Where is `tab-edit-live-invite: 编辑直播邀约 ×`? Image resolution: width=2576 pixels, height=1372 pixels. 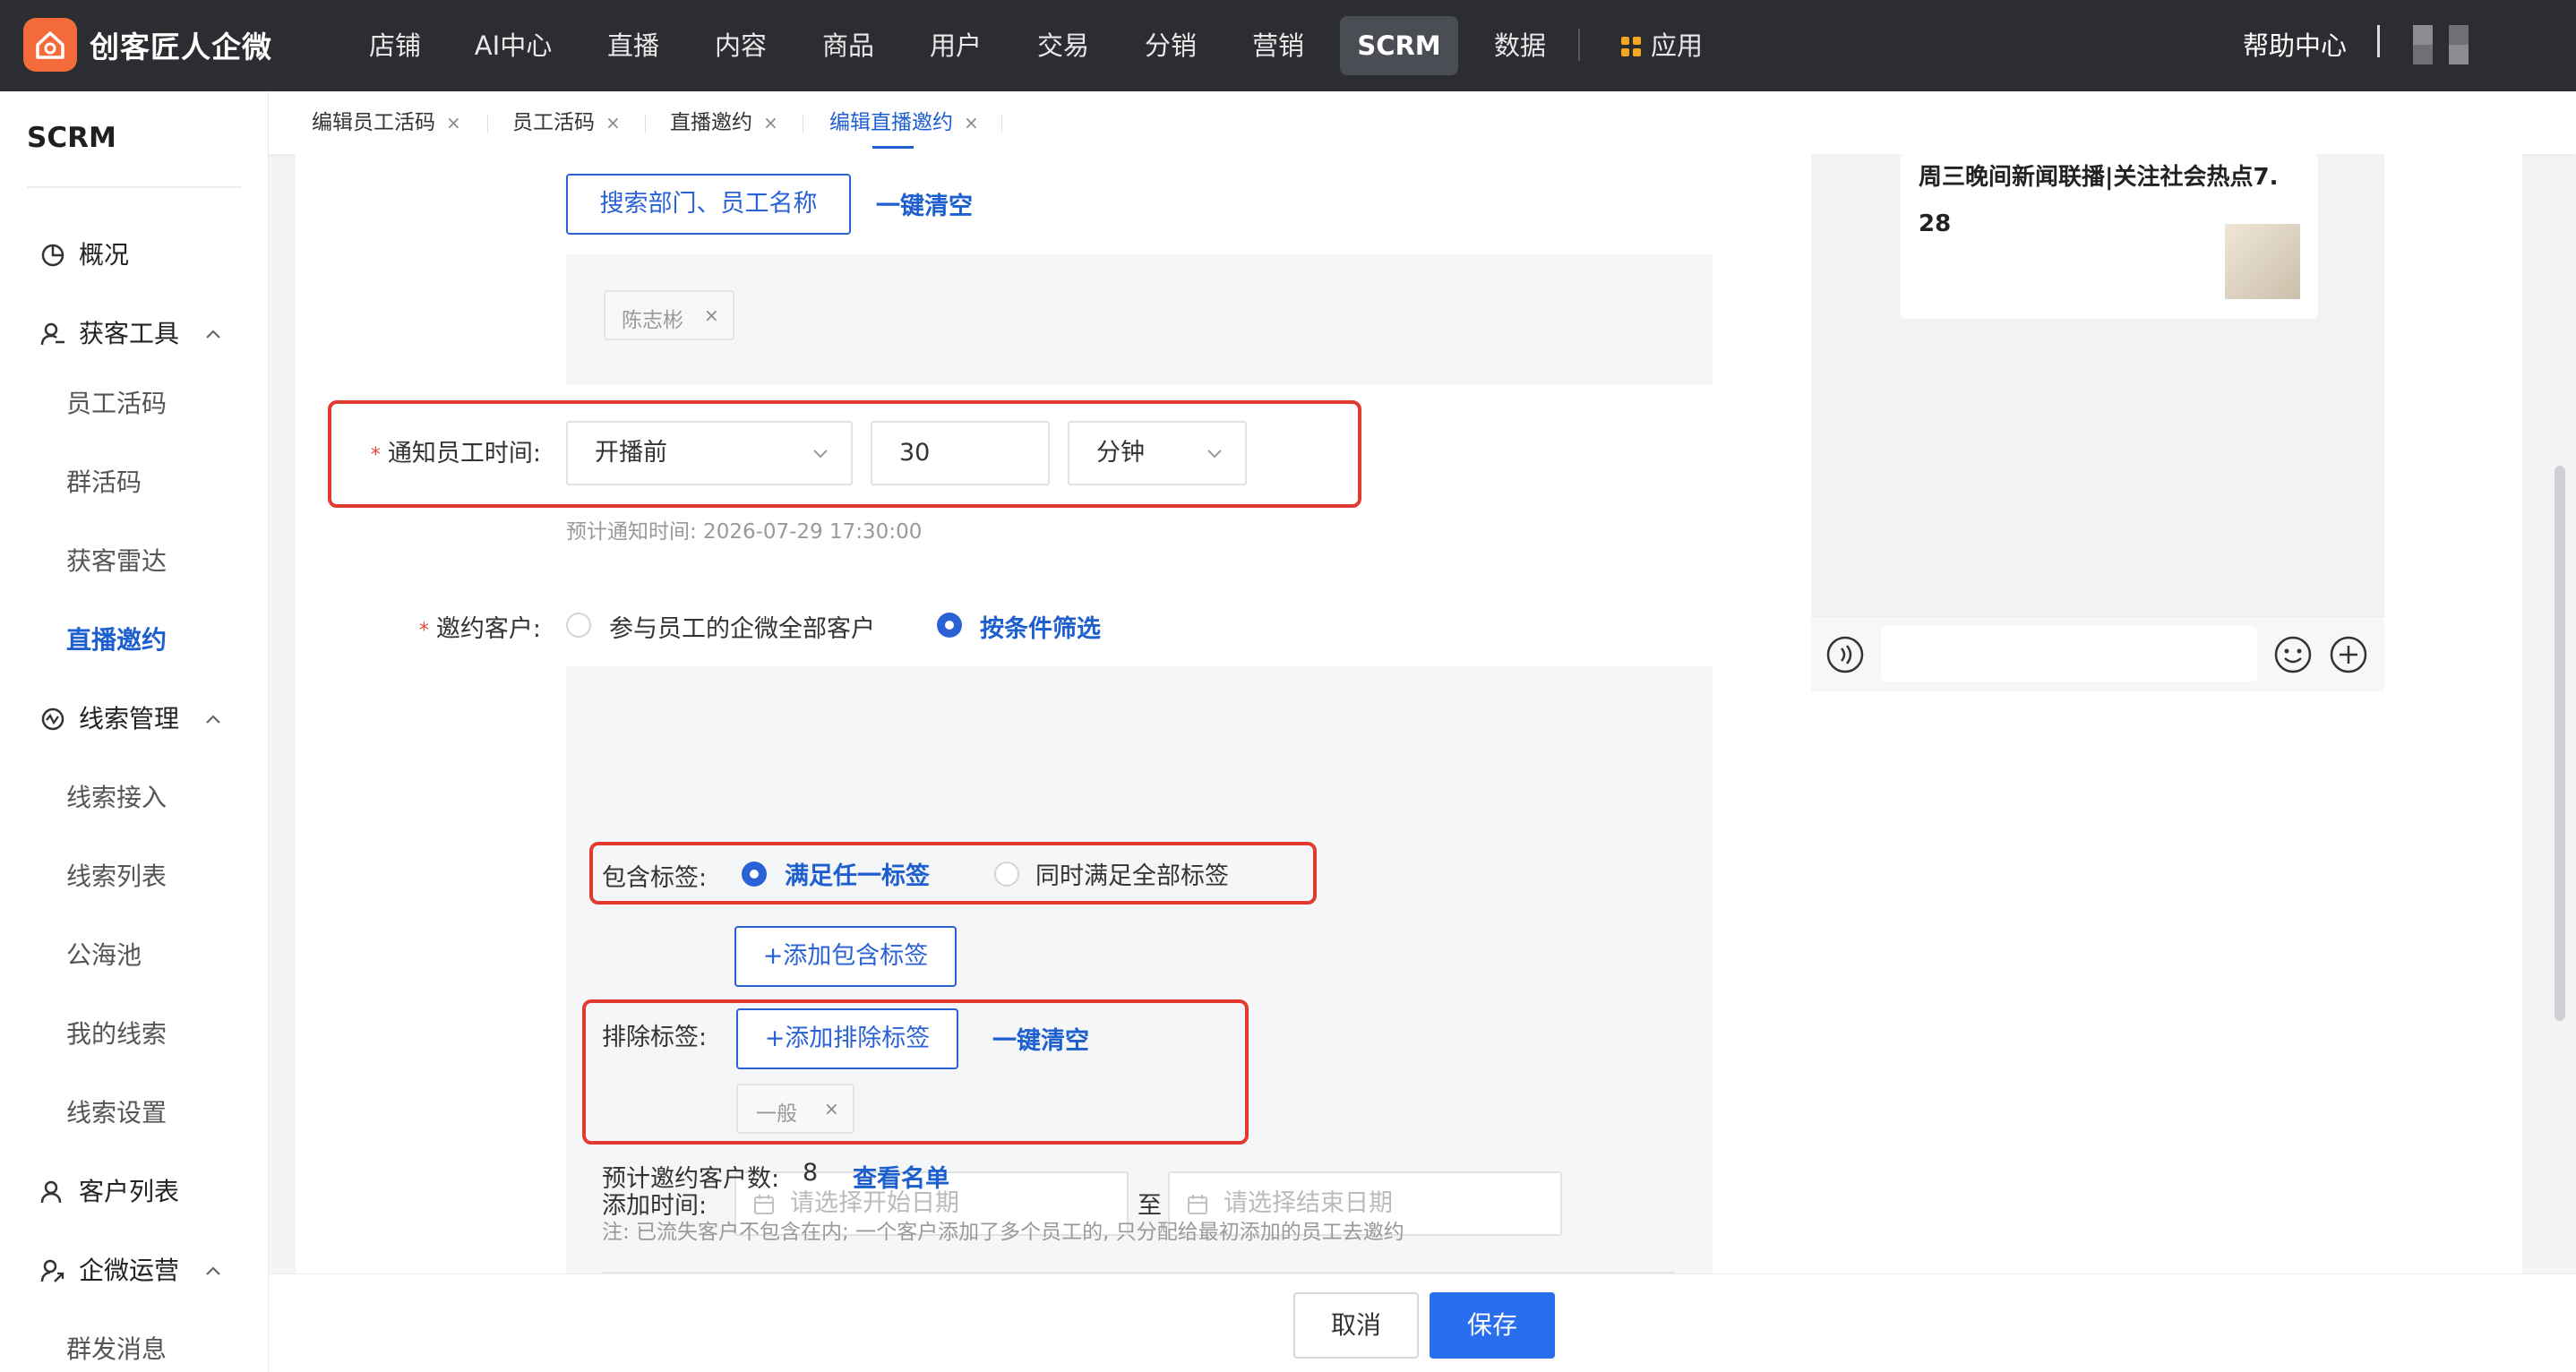 tab-edit-live-invite: 编辑直播邀约 × is located at coordinates (904, 122).